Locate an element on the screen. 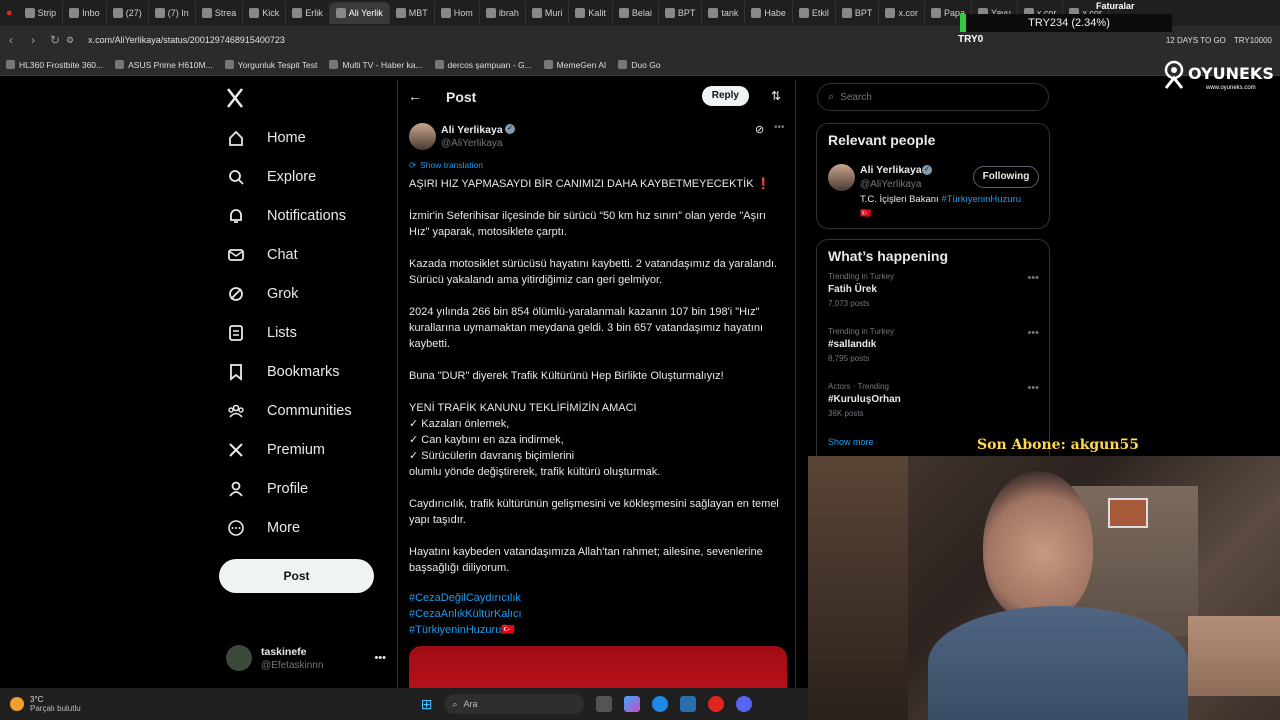 This screenshot has width=1280, height=720. sidebar-item-lists: Lists is located at coordinates (303, 332).